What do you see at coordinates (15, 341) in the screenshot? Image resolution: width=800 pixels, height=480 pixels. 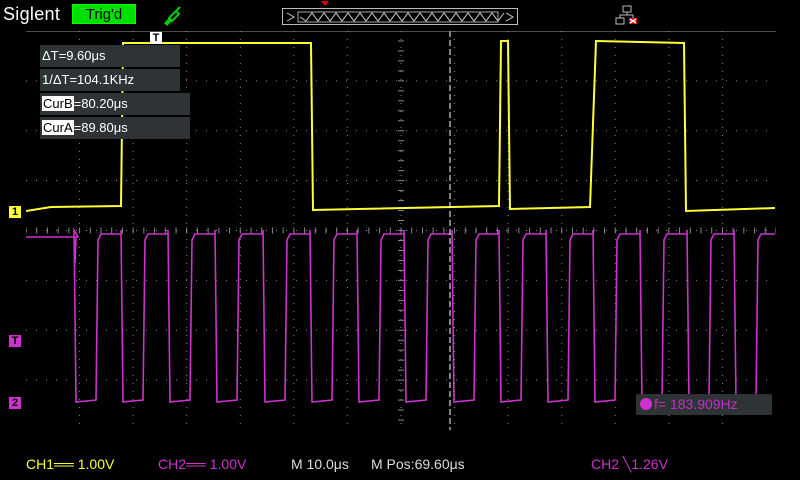 I see `trigger-level-marker: T` at bounding box center [15, 341].